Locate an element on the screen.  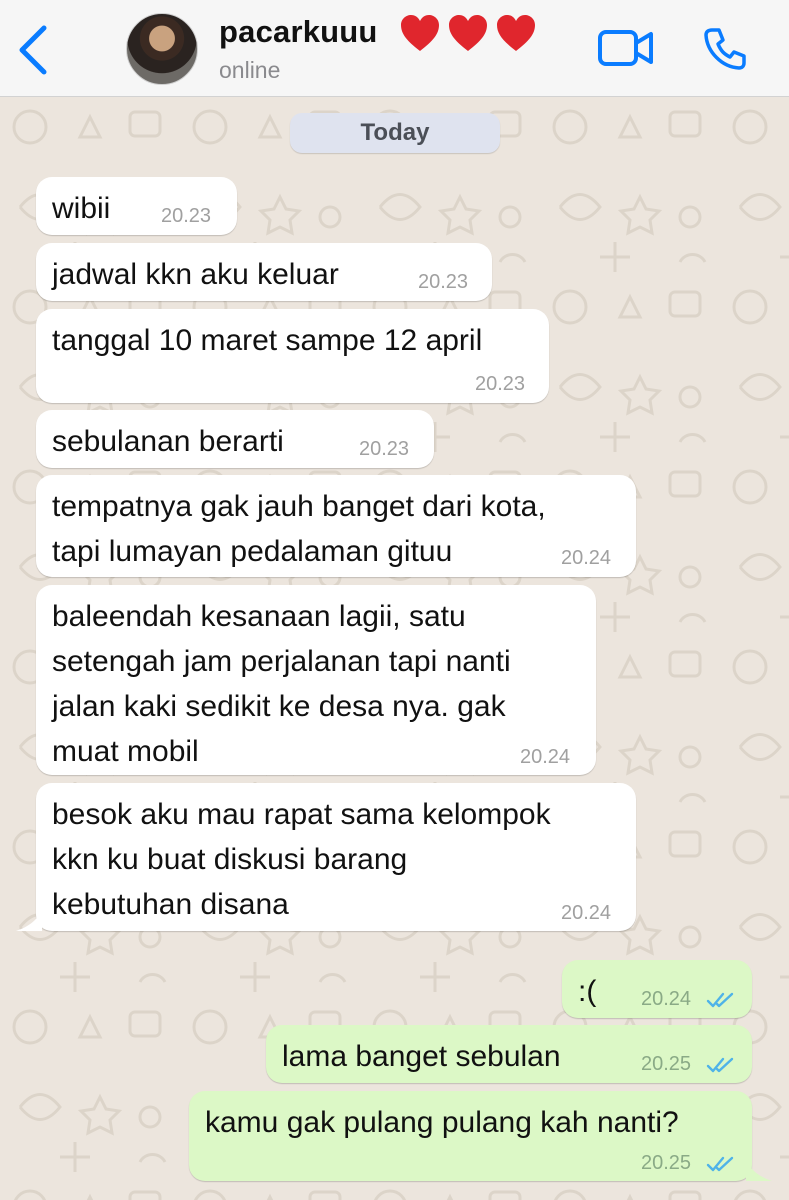
outgoing-message-bubble: :( 20.24 is located at coordinates (657, 989).